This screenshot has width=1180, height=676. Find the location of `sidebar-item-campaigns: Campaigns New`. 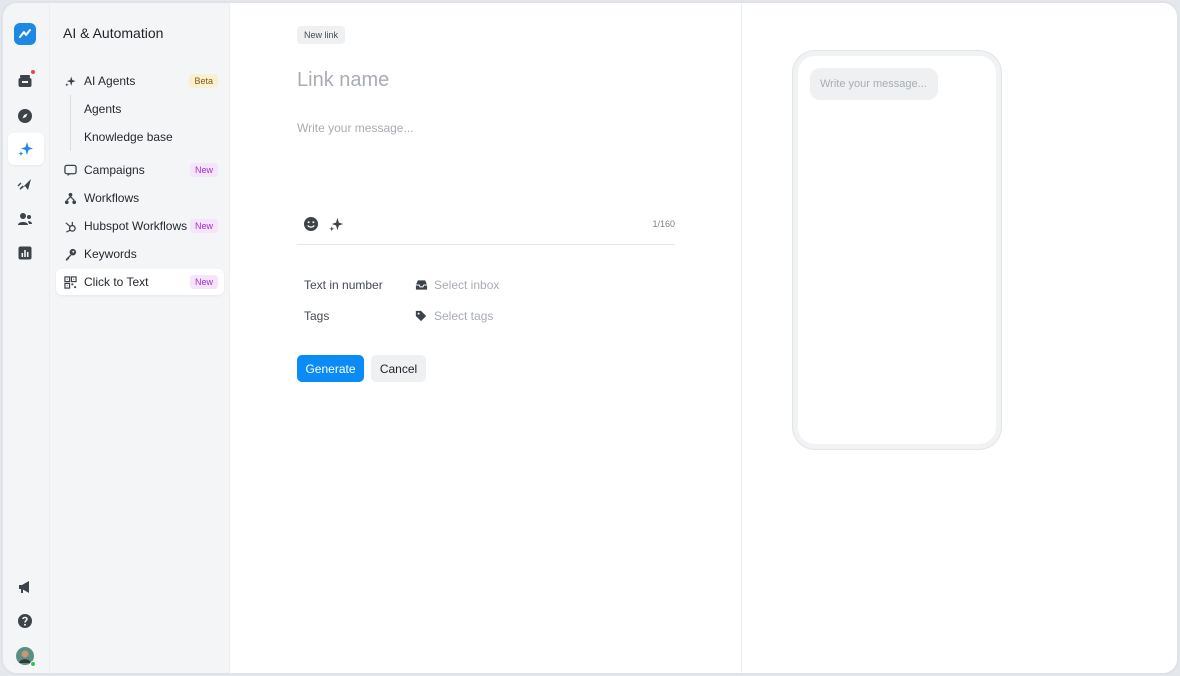

sidebar-item-campaigns: Campaigns New is located at coordinates (140, 170).